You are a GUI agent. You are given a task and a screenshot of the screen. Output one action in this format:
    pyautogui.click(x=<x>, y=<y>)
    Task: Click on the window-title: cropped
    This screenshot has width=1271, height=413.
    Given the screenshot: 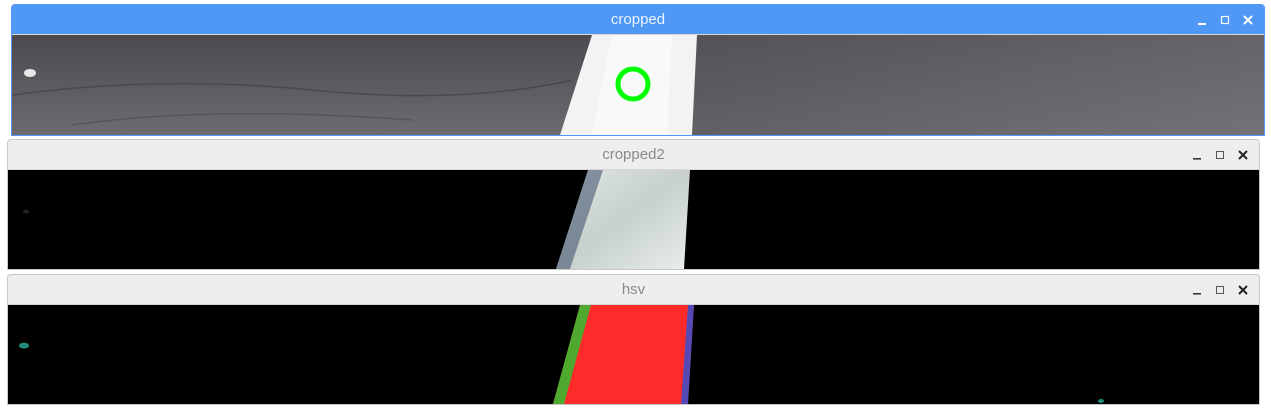 What is the action you would take?
    pyautogui.click(x=638, y=19)
    